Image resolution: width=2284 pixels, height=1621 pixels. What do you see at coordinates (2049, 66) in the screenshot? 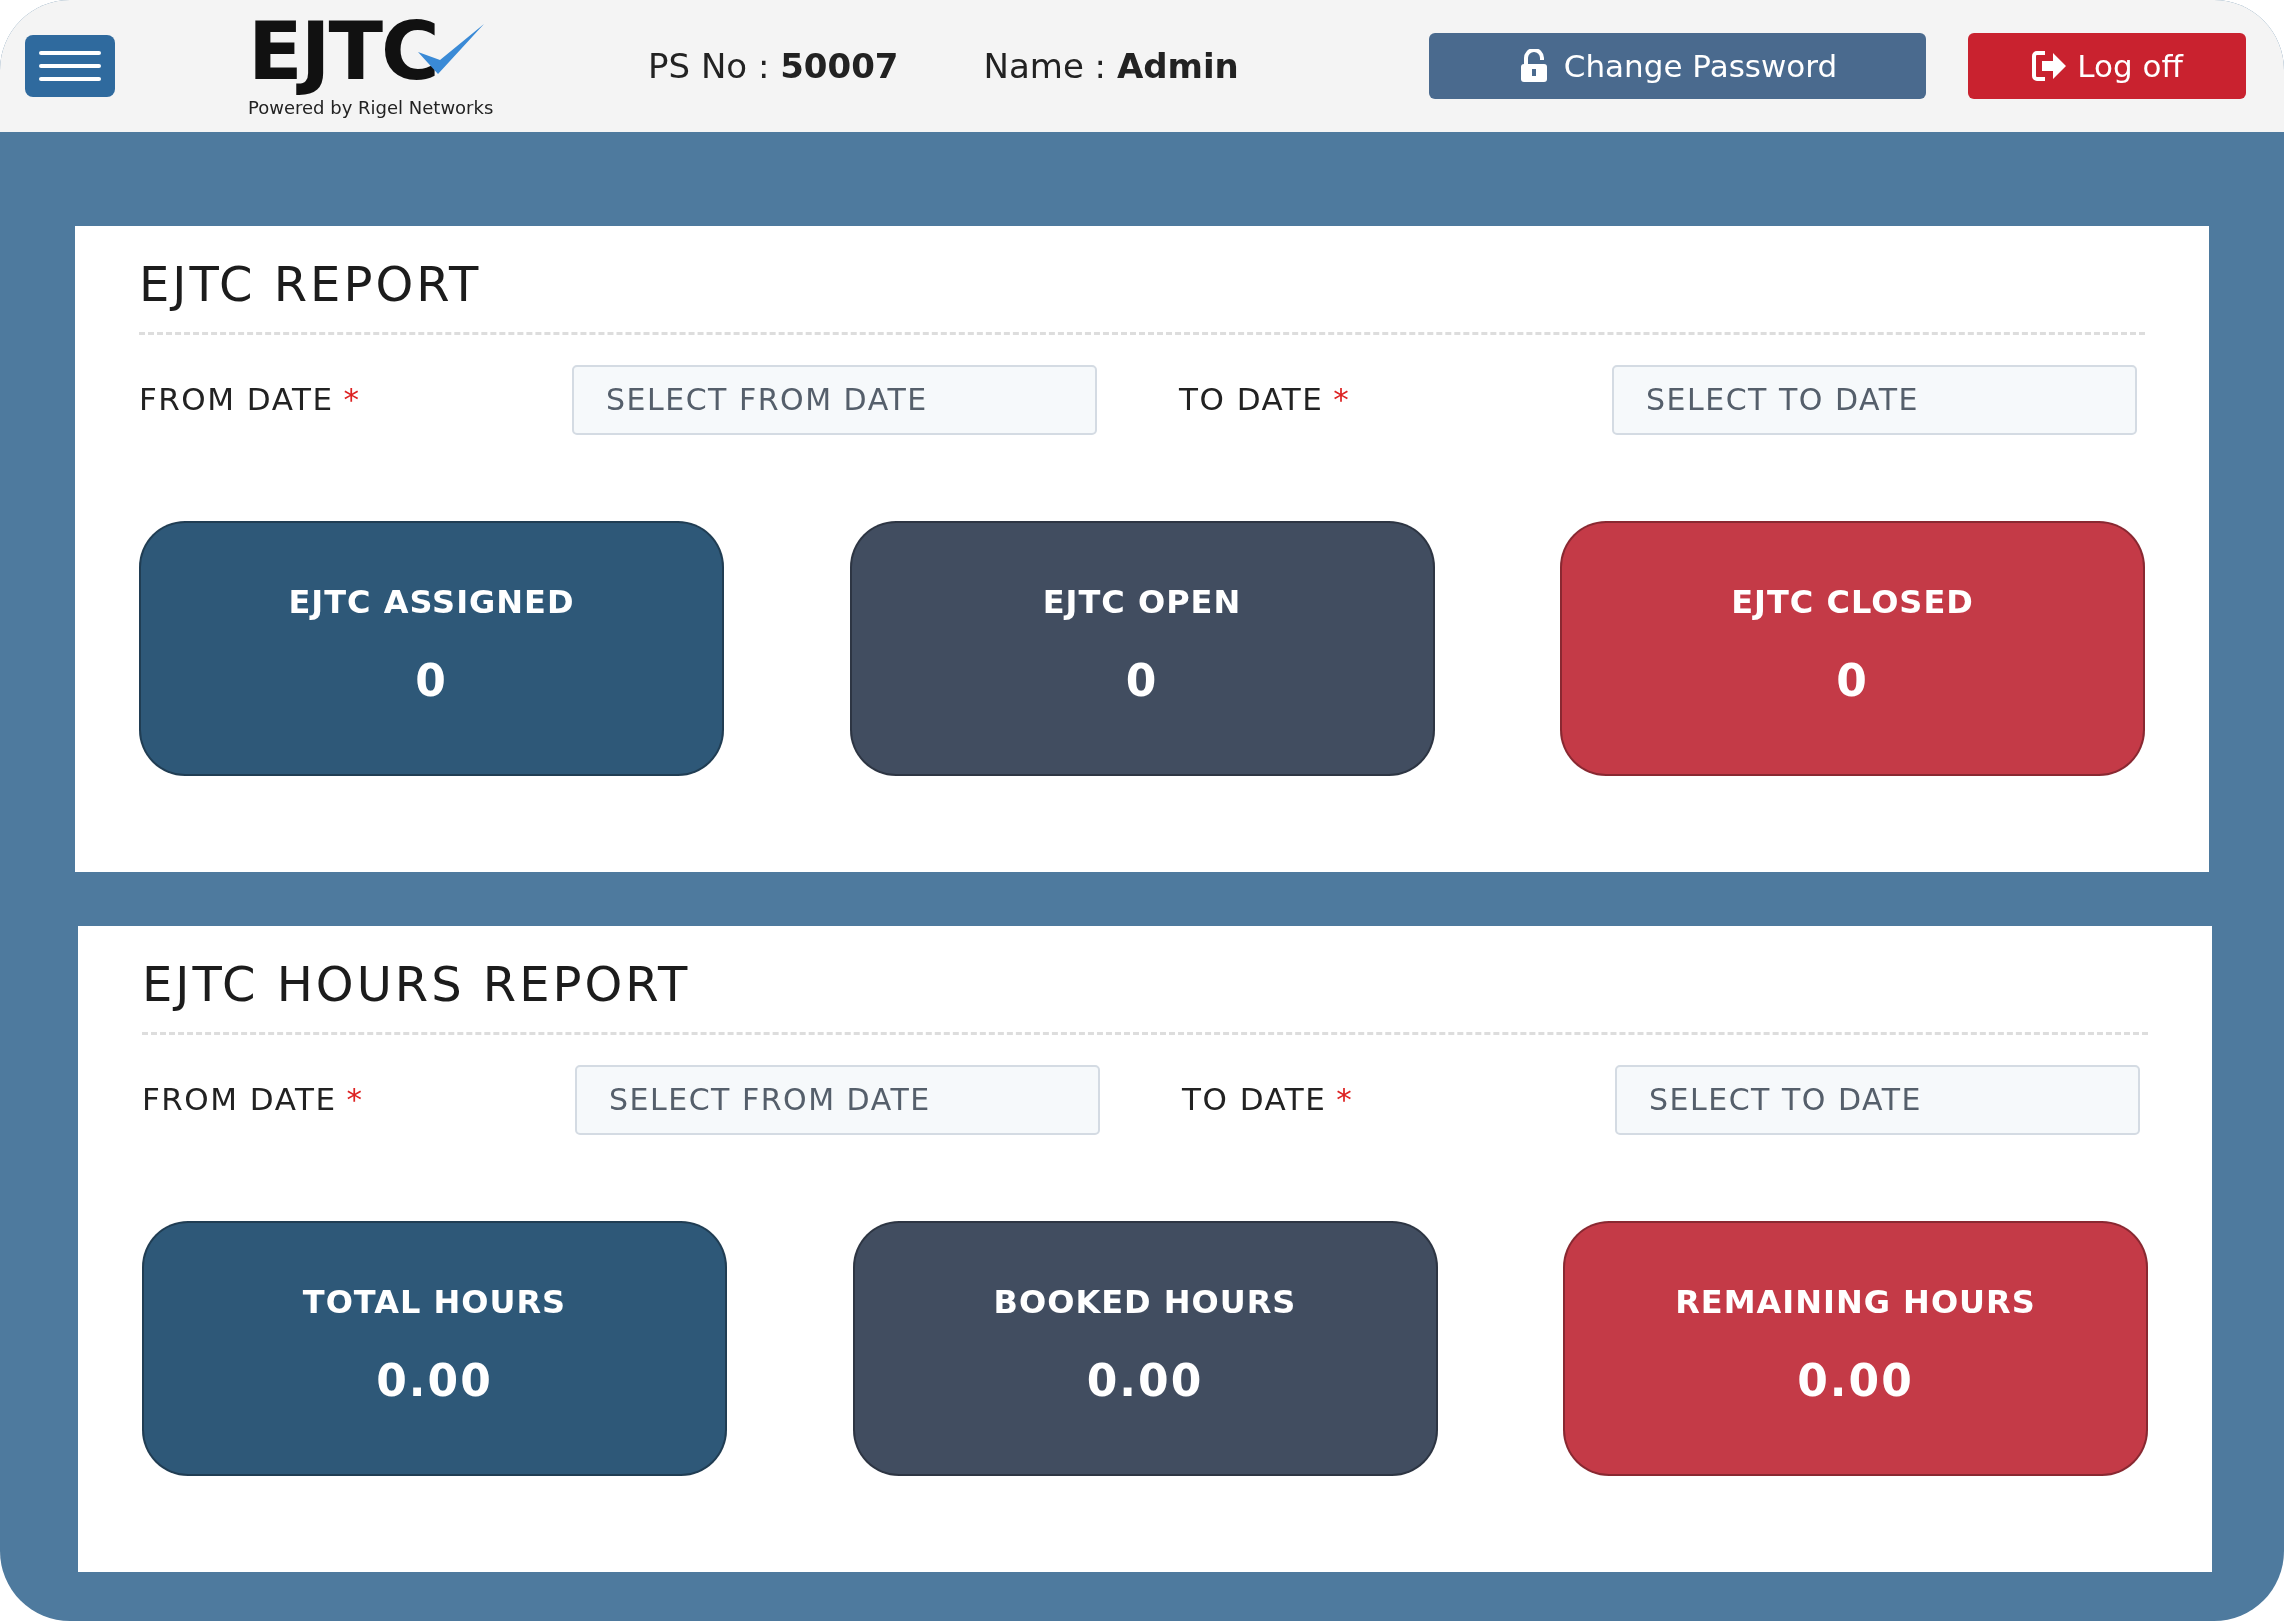
I see `sign-out-icon` at bounding box center [2049, 66].